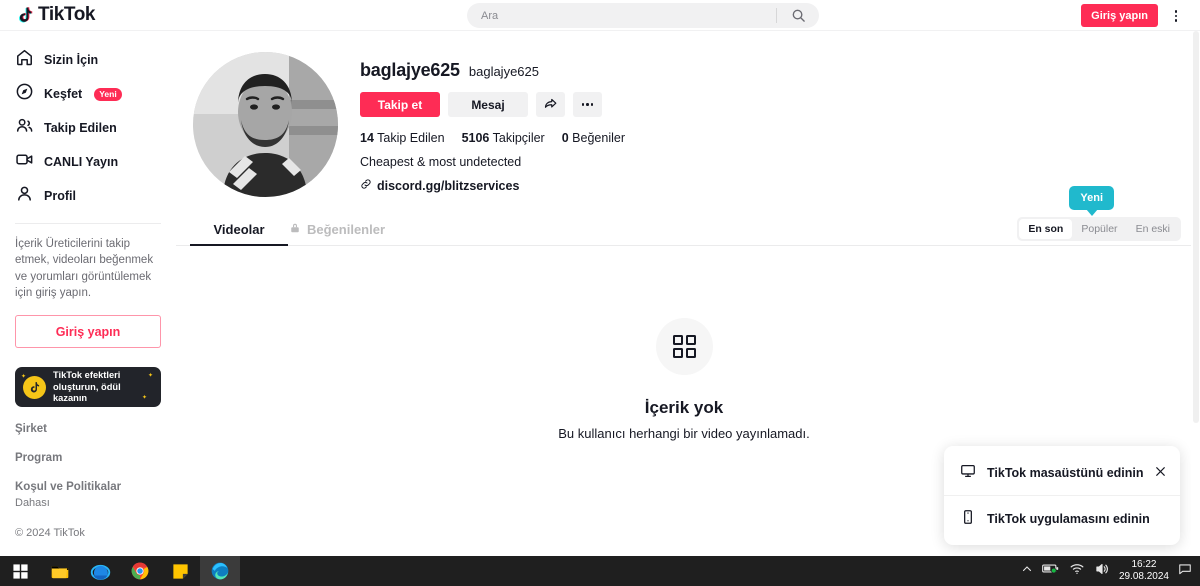 The height and width of the screenshot is (586, 1200). I want to click on notifications-icon, so click(1185, 571).